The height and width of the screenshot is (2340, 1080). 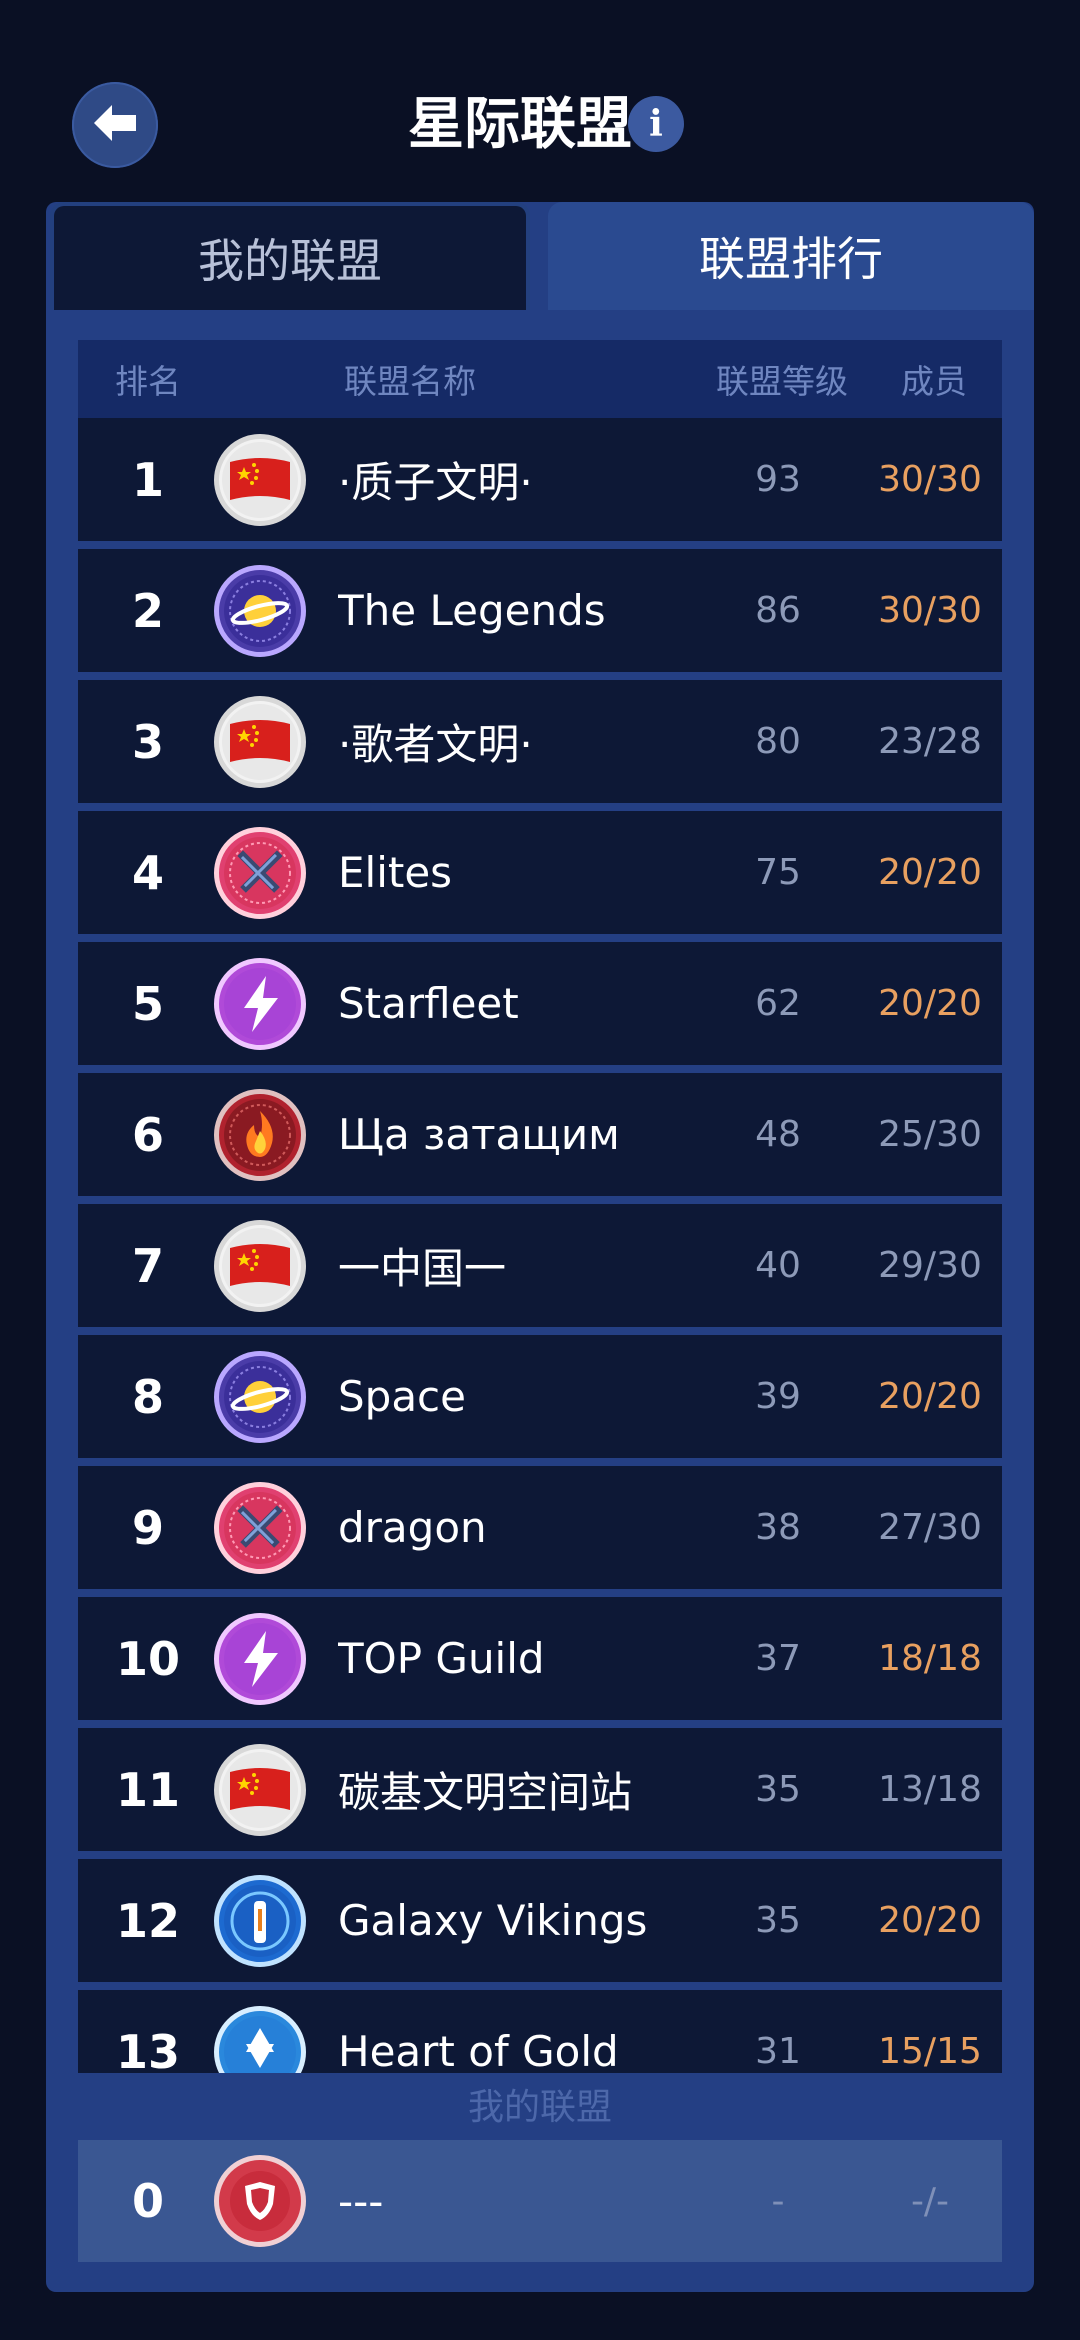 What do you see at coordinates (540, 1396) in the screenshot?
I see `table-row: 8 Space 39 20/20` at bounding box center [540, 1396].